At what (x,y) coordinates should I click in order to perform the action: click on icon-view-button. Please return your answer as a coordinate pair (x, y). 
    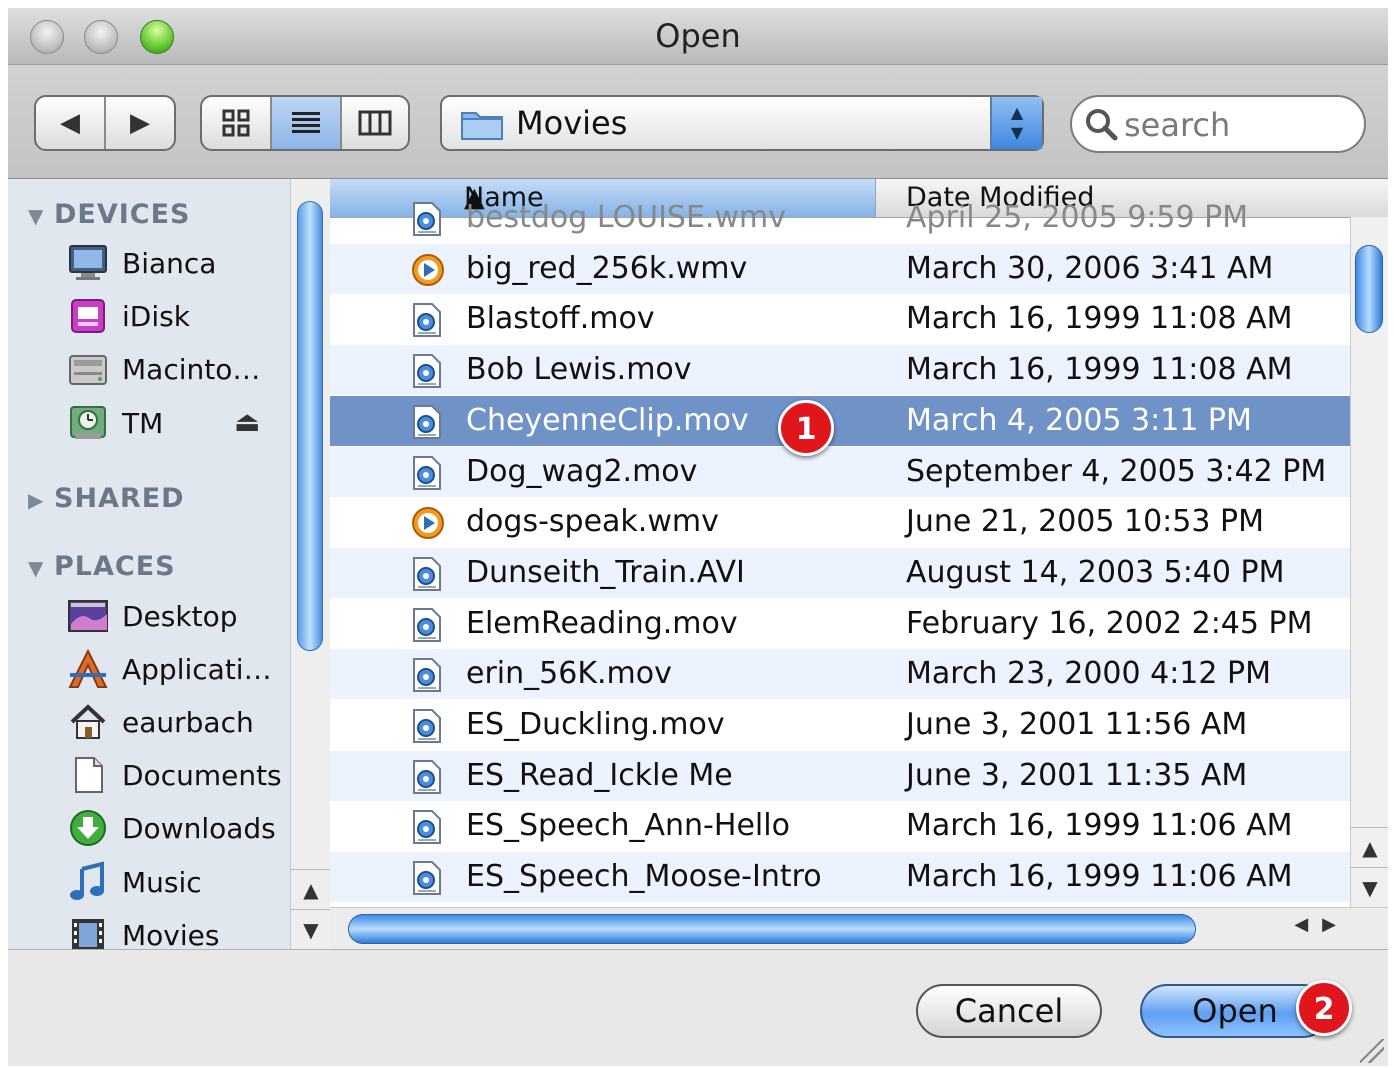
    Looking at the image, I should click on (237, 123).